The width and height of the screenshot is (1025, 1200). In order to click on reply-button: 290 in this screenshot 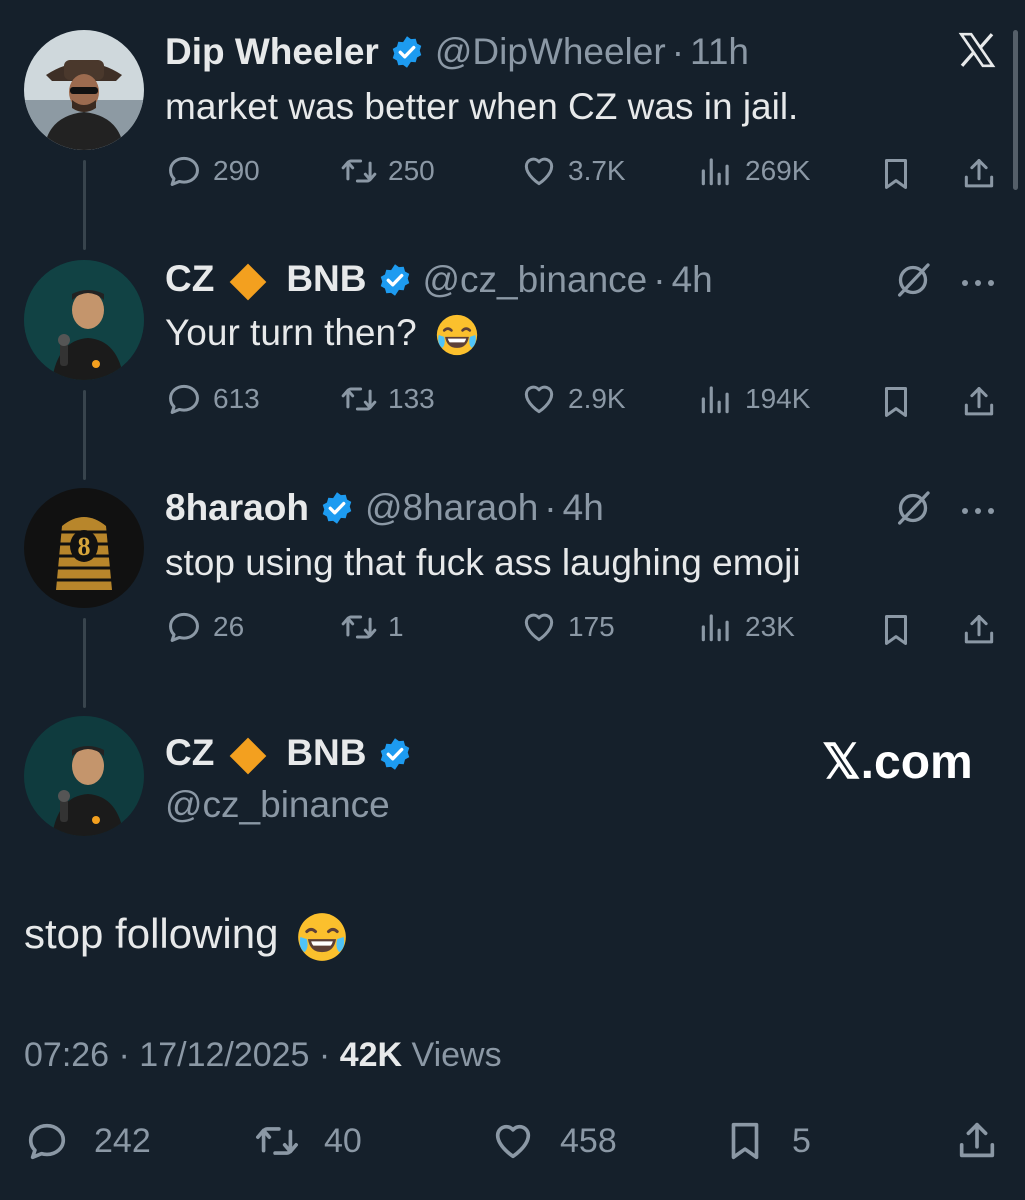, I will do `click(212, 171)`.